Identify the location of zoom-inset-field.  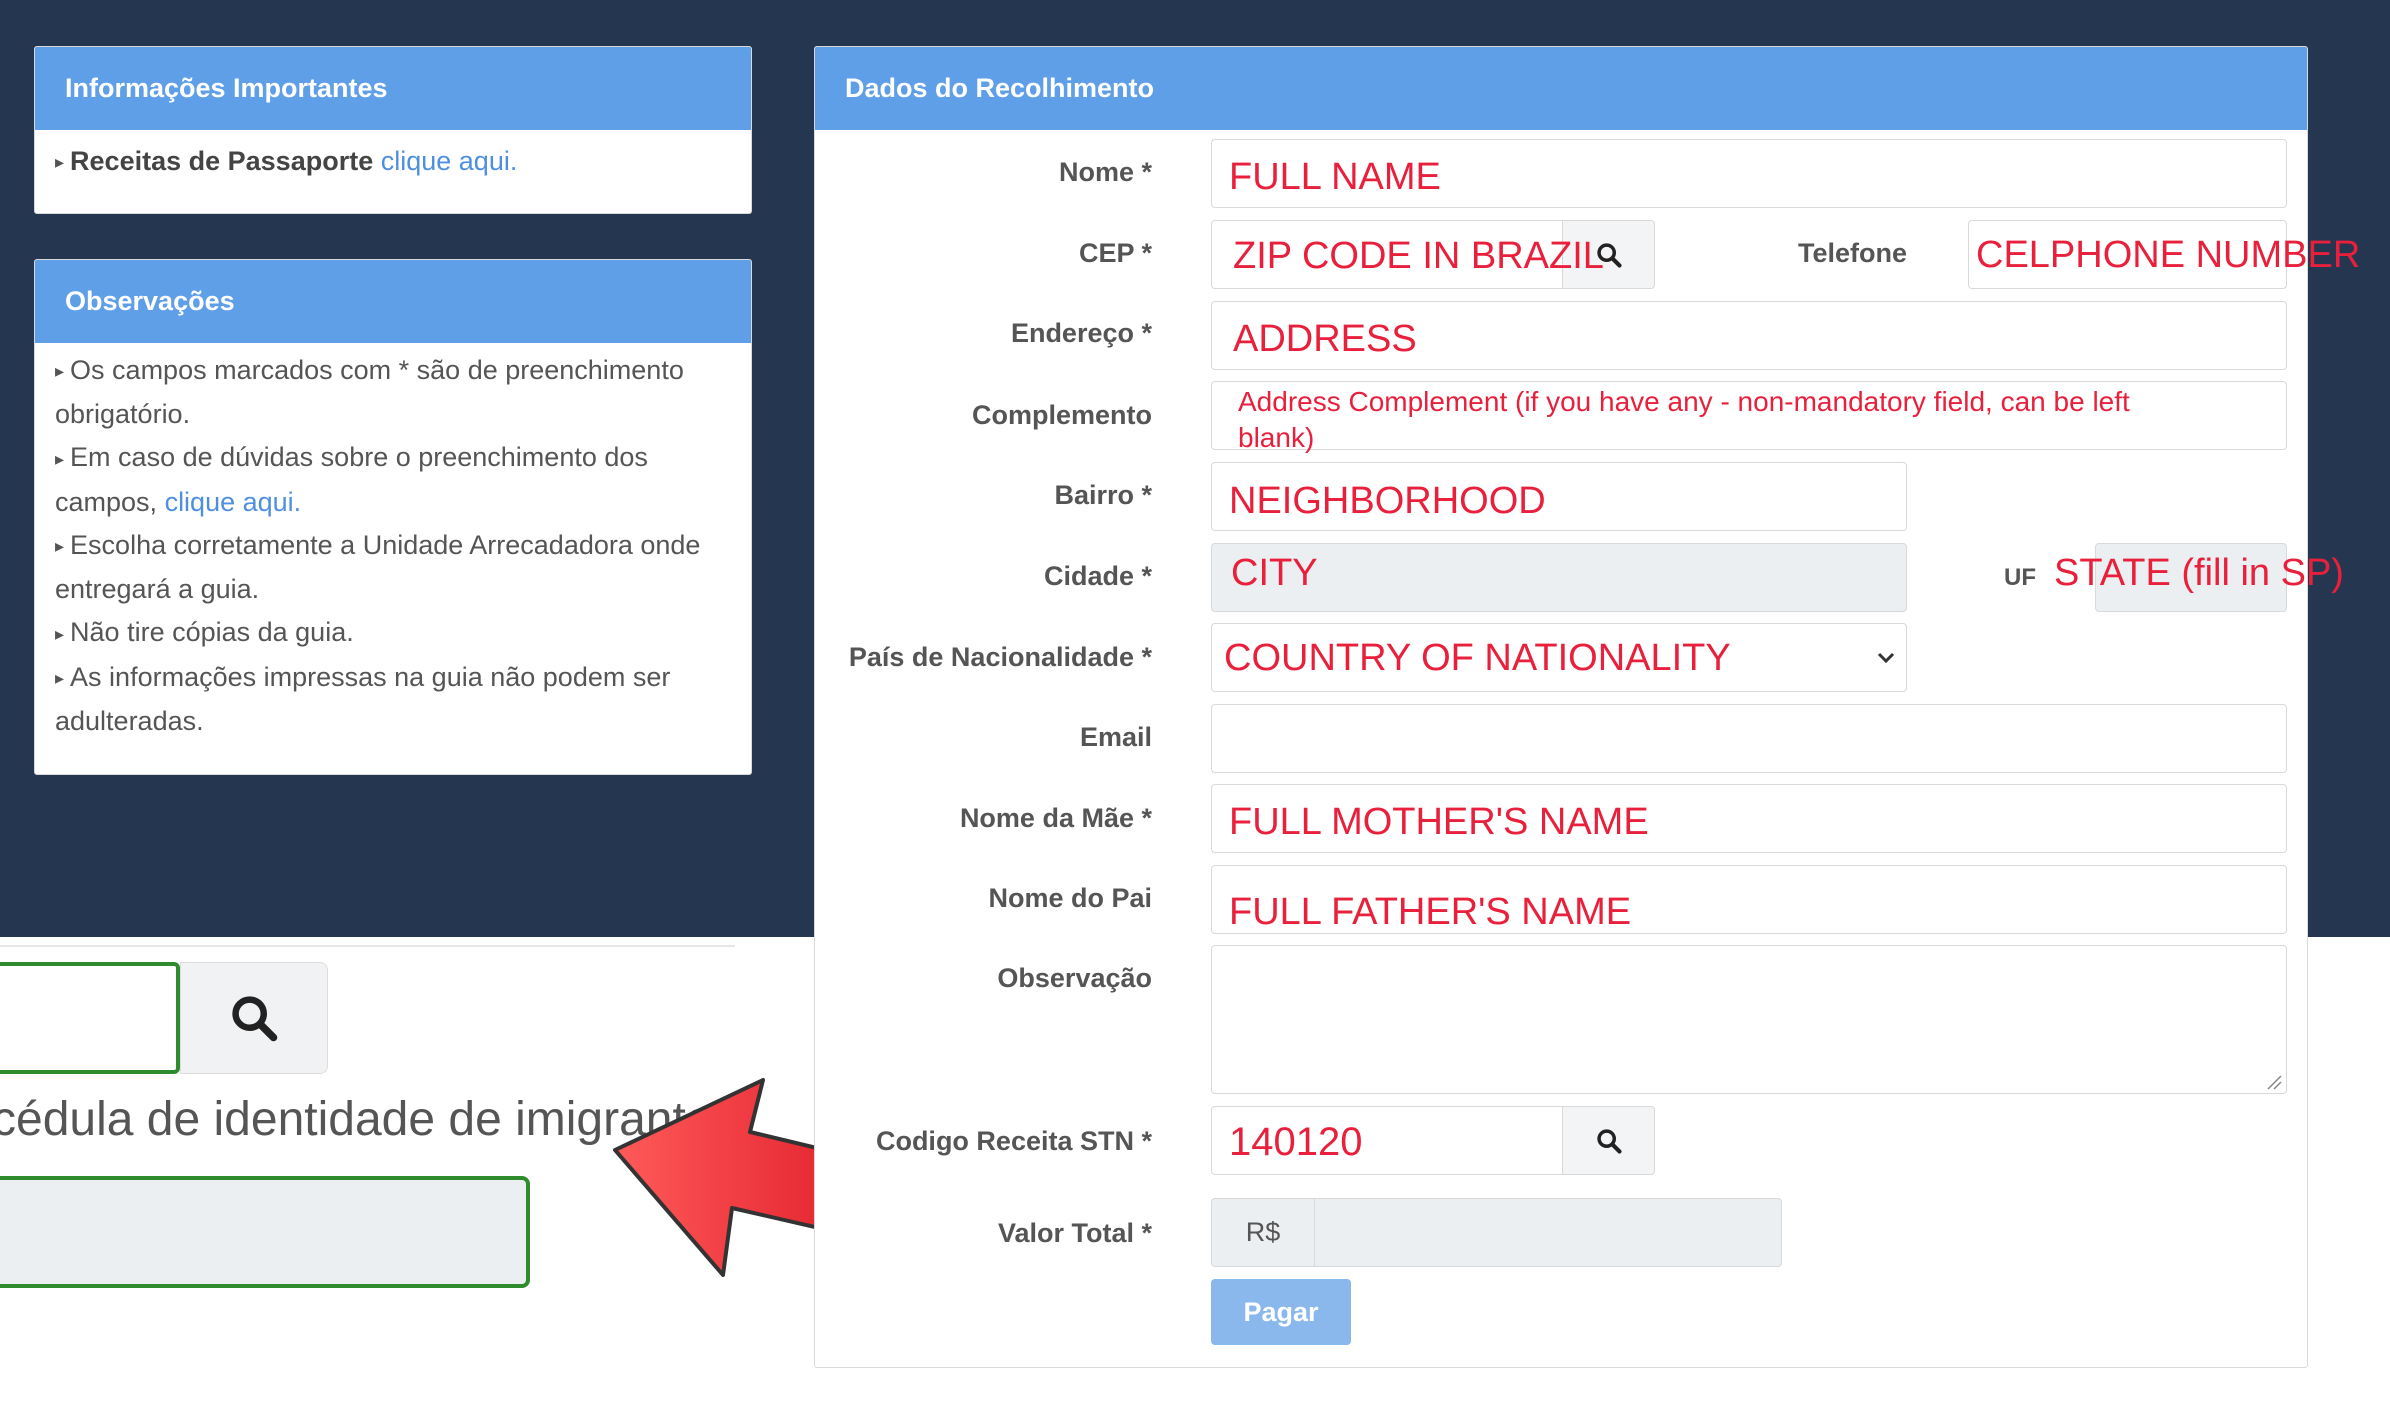
(265, 1232).